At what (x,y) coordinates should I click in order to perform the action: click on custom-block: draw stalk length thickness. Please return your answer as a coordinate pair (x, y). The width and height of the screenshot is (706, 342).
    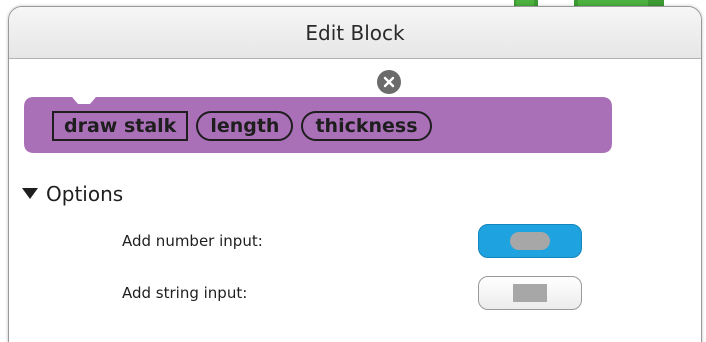
    Looking at the image, I should click on (318, 125).